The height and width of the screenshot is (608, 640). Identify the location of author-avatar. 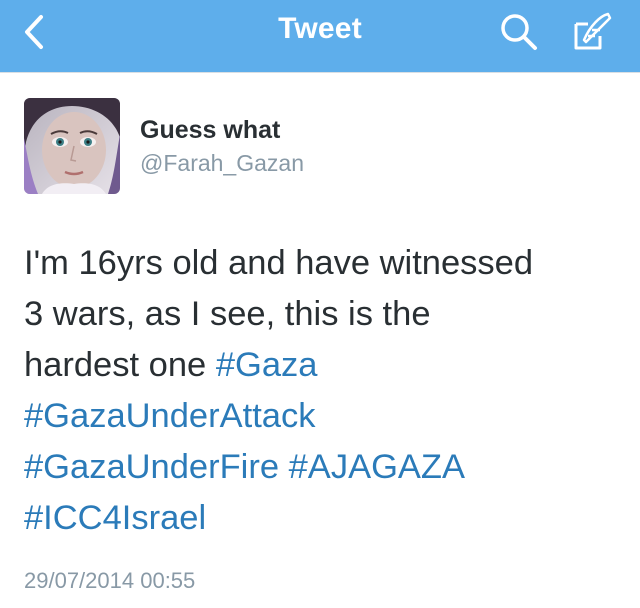
(72, 146).